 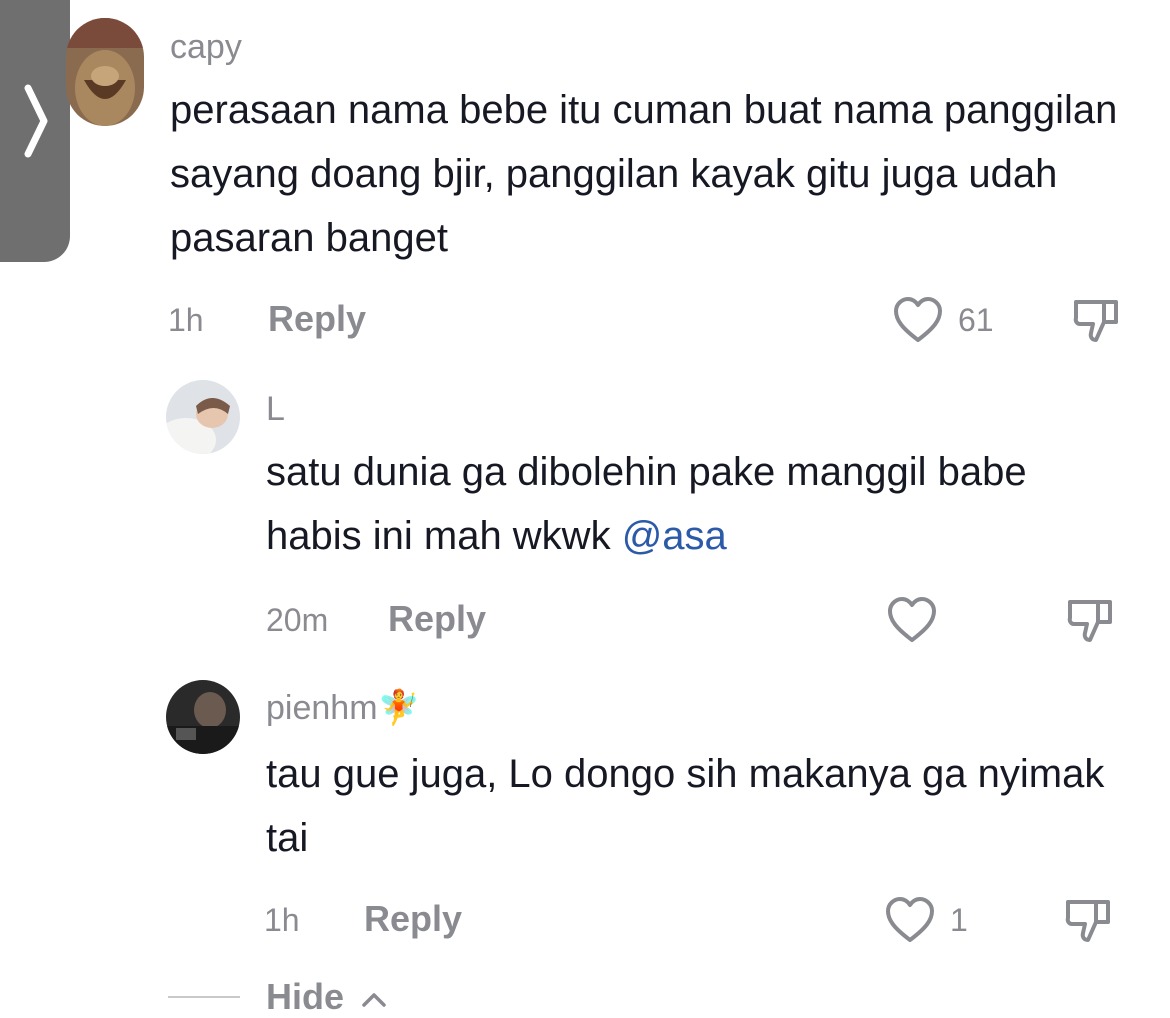 I want to click on comment-timestamp: 1h, so click(x=186, y=320).